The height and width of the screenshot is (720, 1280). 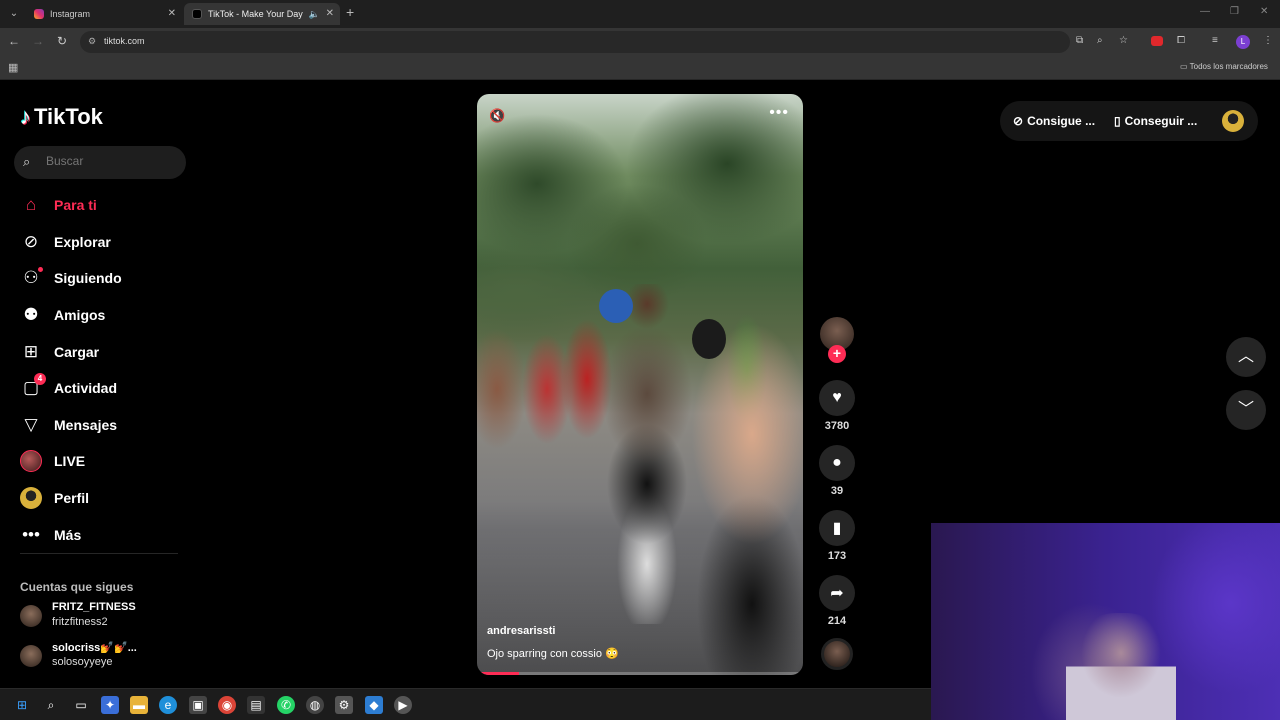 What do you see at coordinates (497, 116) in the screenshot?
I see `mute-icon: 🔇` at bounding box center [497, 116].